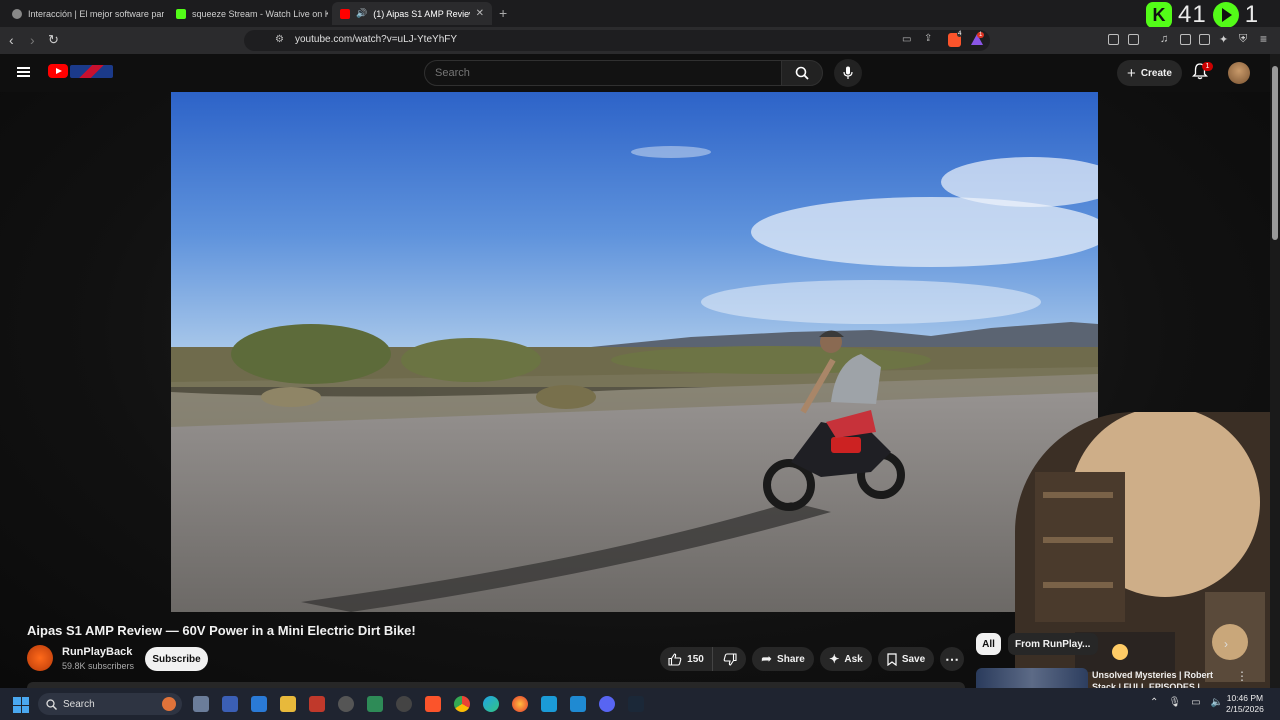  I want to click on subscribe-button: Subscribe, so click(176, 659).